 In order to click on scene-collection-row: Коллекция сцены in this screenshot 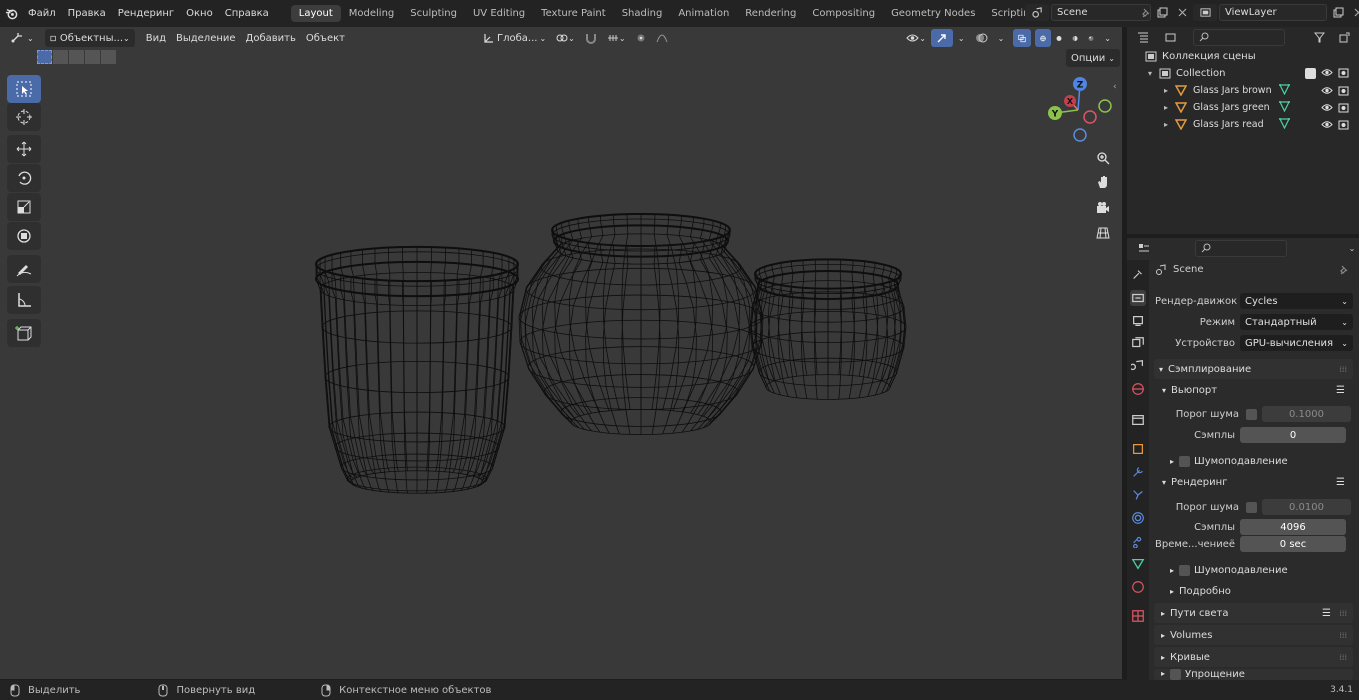, I will do `click(1243, 56)`.